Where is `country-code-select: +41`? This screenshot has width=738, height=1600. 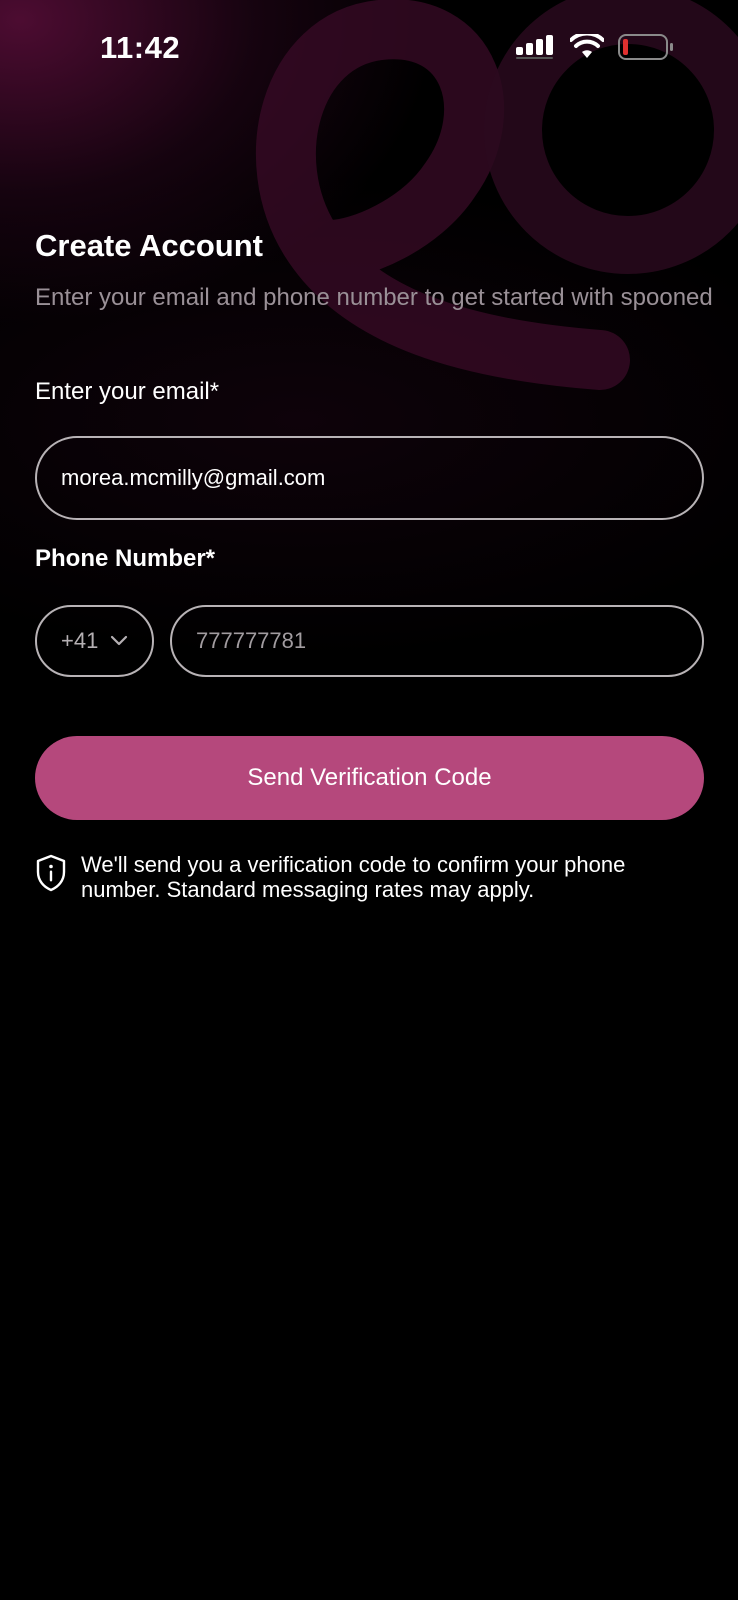 country-code-select: +41 is located at coordinates (94, 641).